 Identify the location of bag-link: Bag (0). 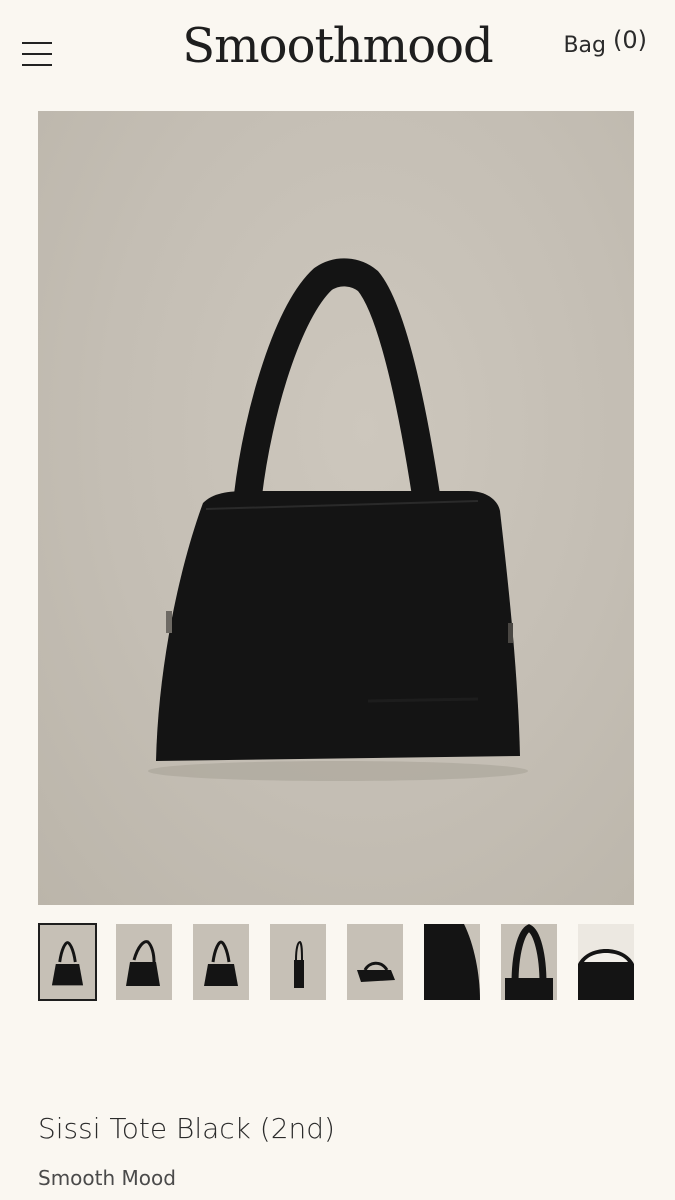
(605, 42).